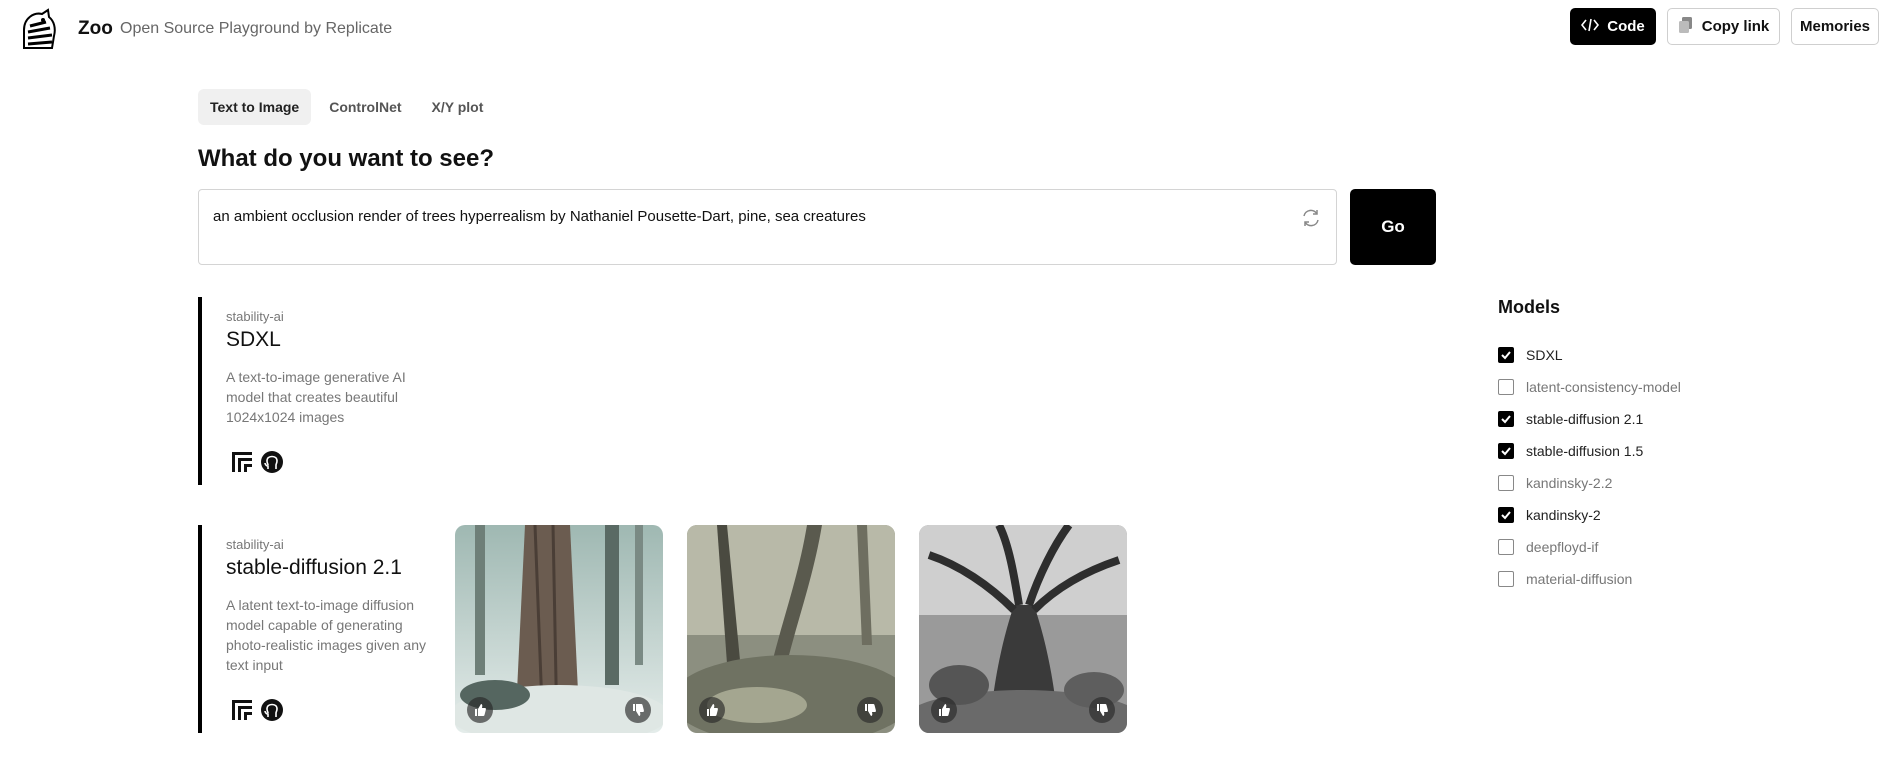  I want to click on model-option-label: kandinsky-2.2, so click(1569, 483).